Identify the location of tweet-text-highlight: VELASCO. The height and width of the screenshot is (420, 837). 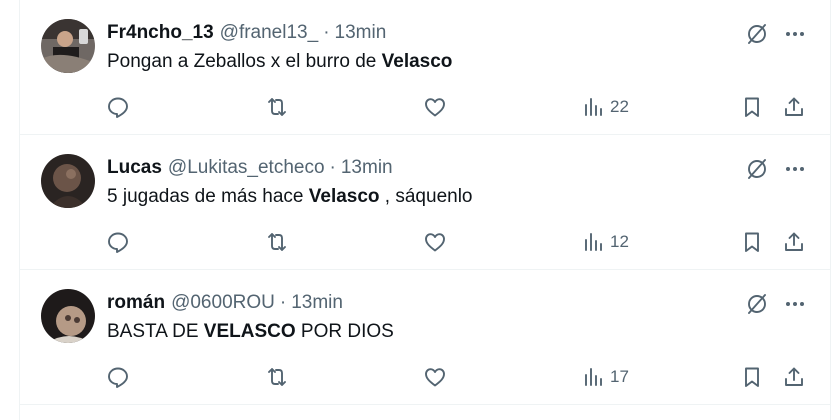
(249, 331).